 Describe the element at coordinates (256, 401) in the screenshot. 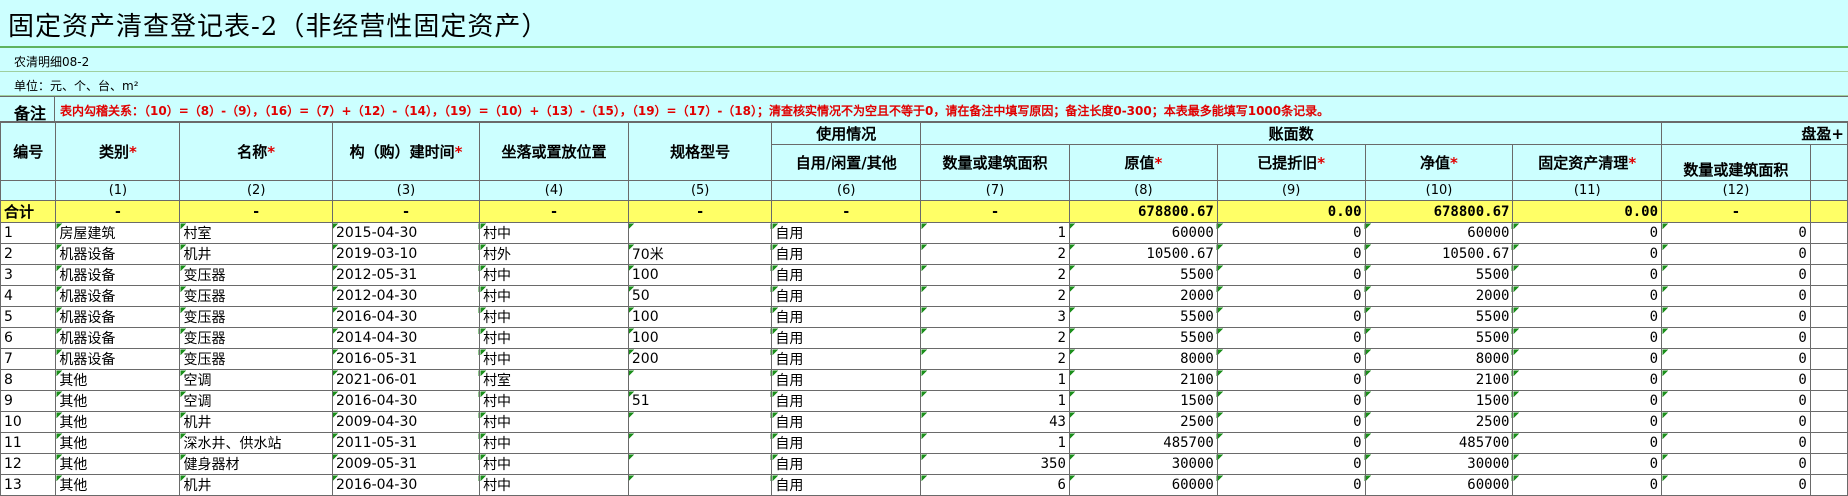

I see `cell-name: 空调` at that location.